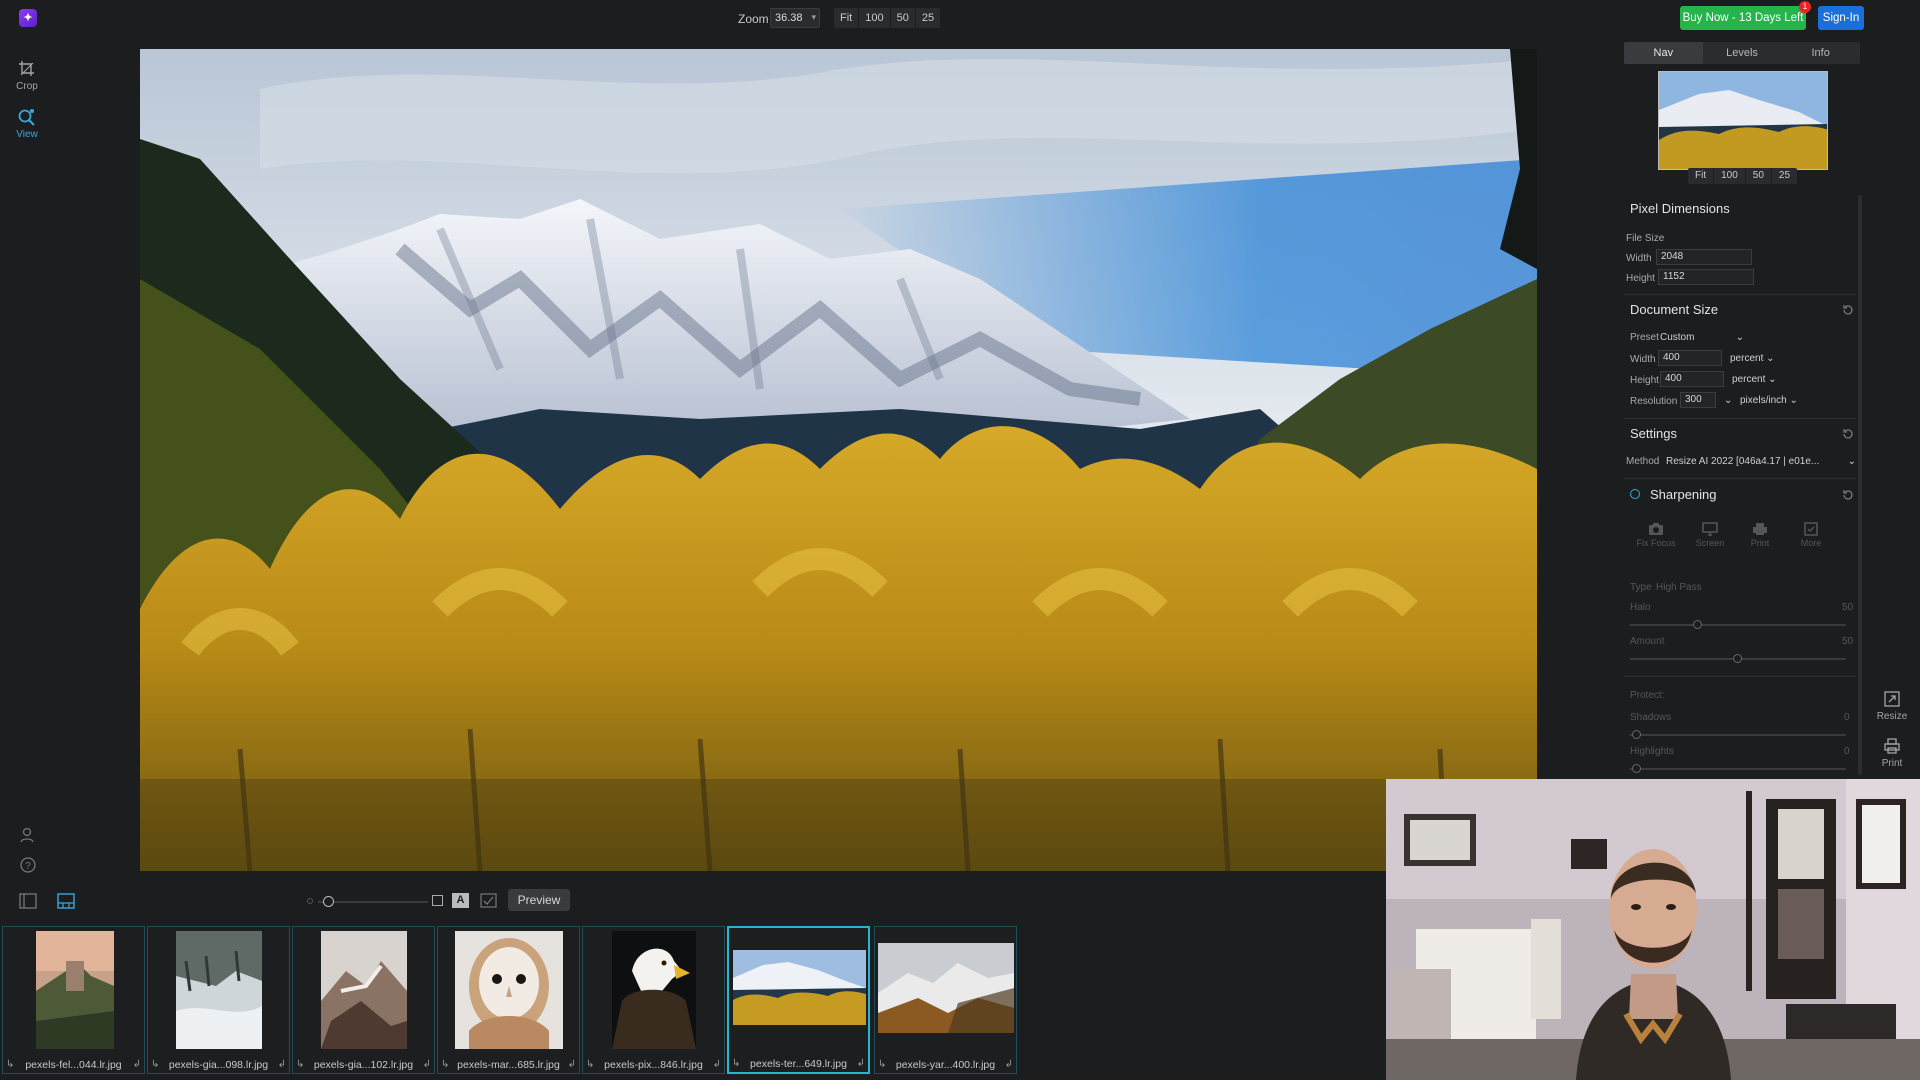  I want to click on tab-levels: Levels, so click(1742, 53).